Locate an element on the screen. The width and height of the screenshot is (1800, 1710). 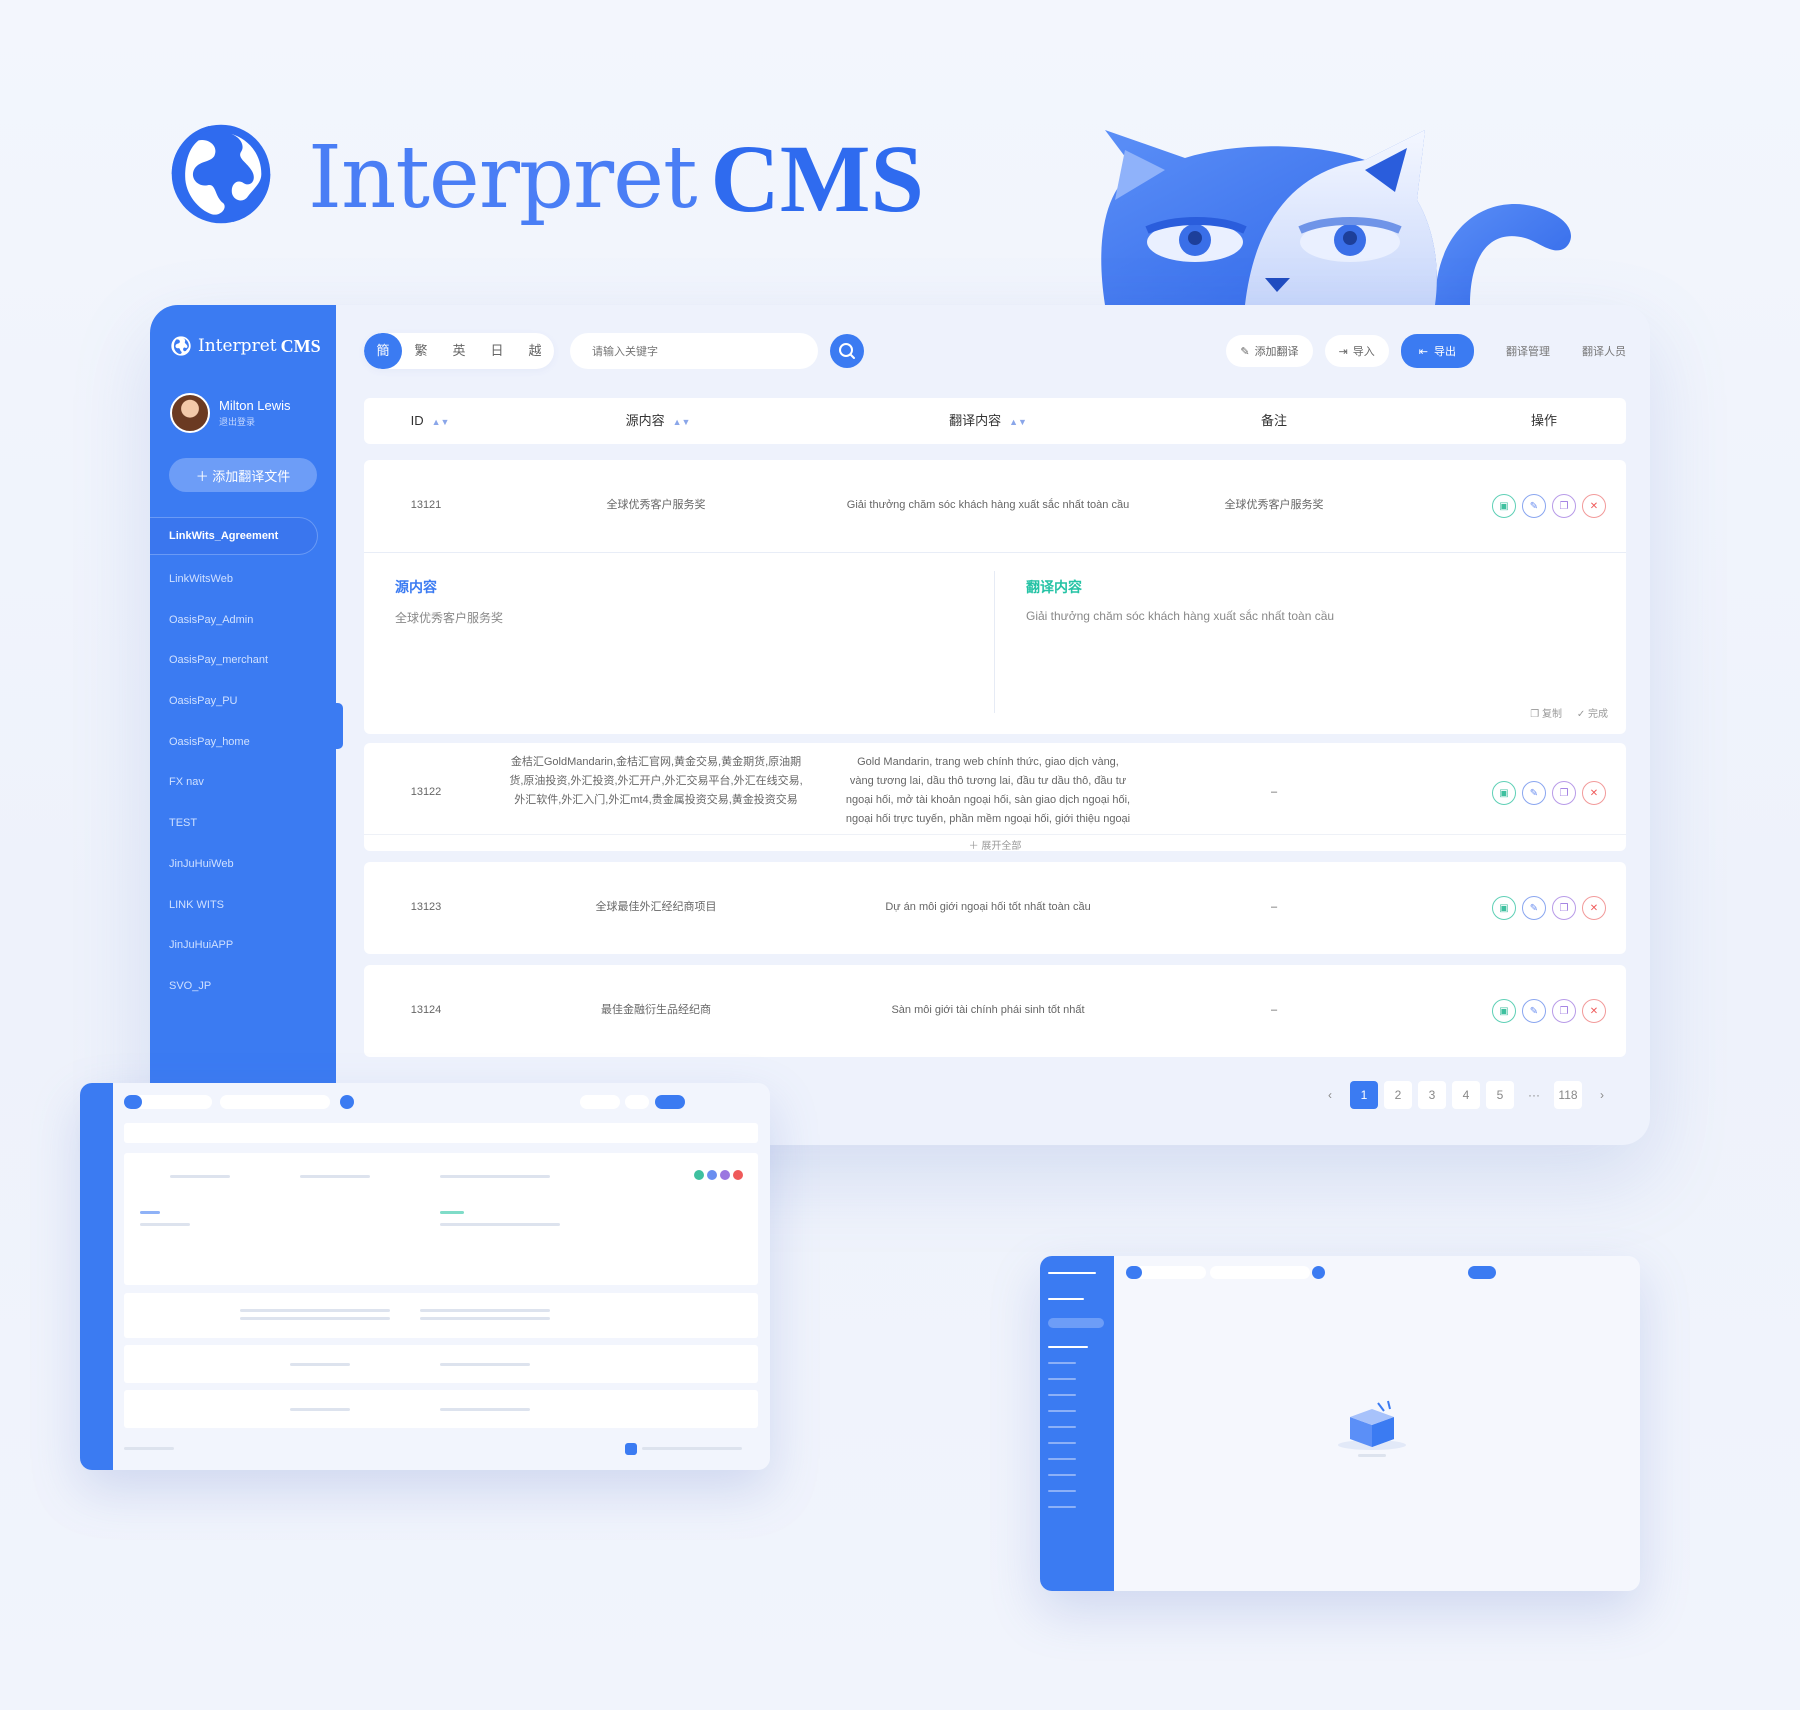
page-button-last: 118 is located at coordinates (1568, 1095).